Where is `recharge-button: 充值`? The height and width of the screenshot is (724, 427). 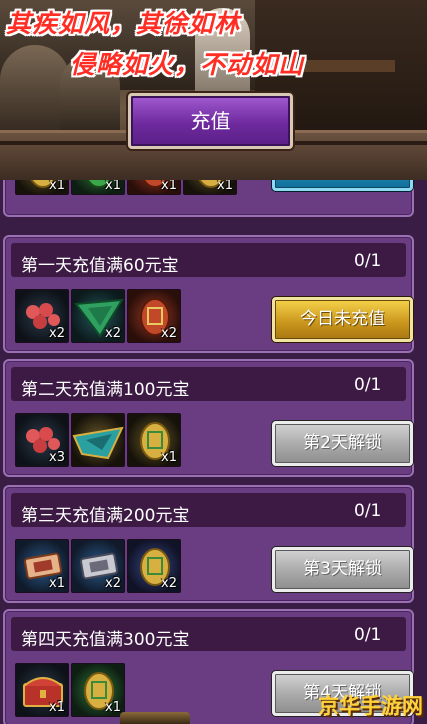
recharge-button: 充值 is located at coordinates (210, 121).